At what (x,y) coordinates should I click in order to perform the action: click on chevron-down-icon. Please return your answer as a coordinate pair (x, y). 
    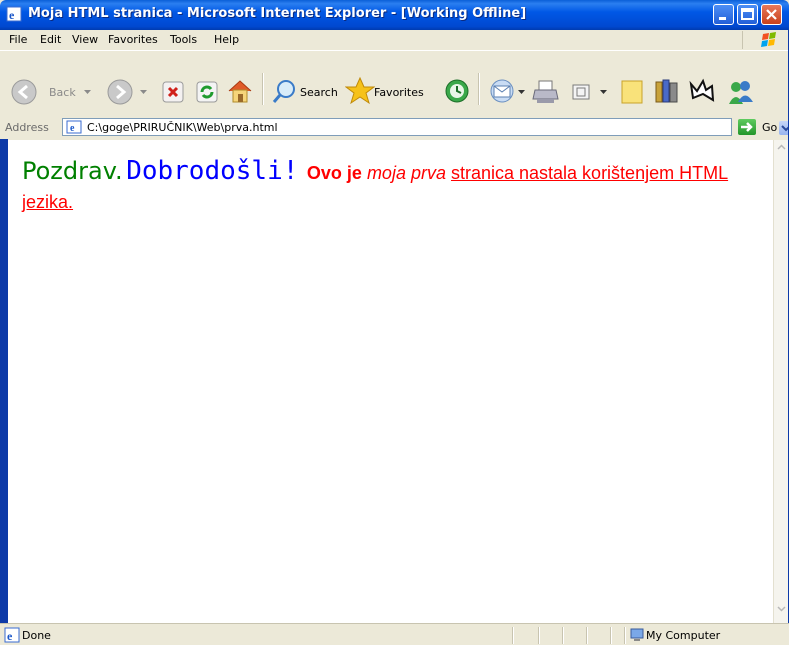
    Looking at the image, I should click on (781, 609).